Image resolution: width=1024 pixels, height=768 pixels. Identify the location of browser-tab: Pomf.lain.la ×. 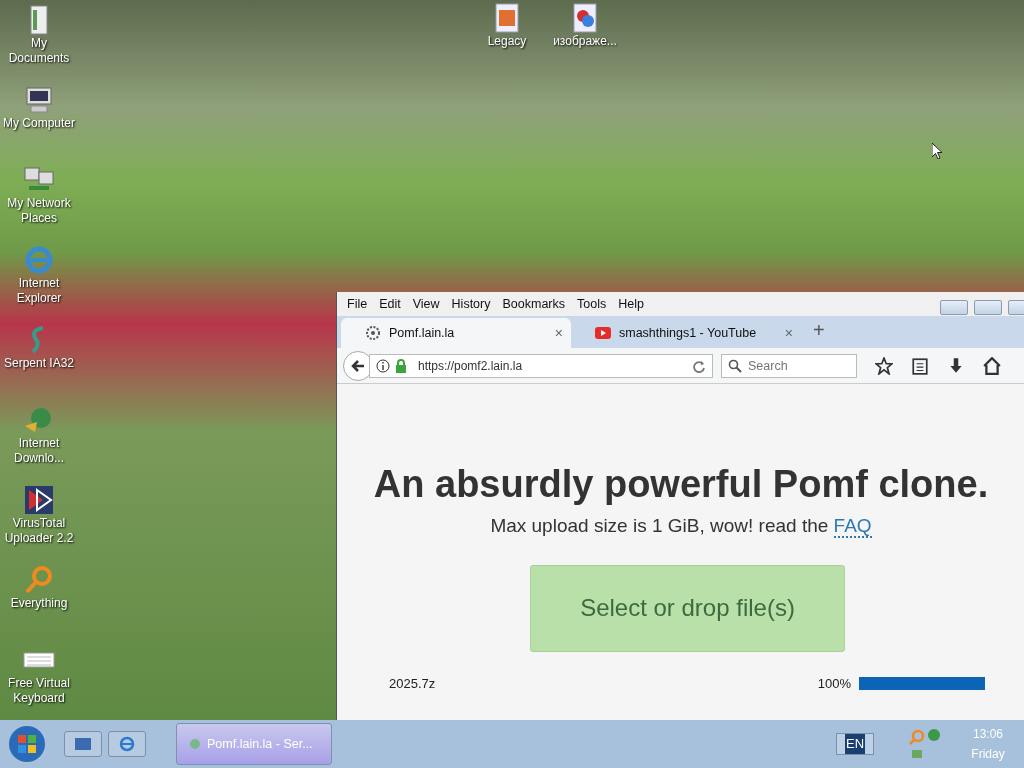
(456, 333).